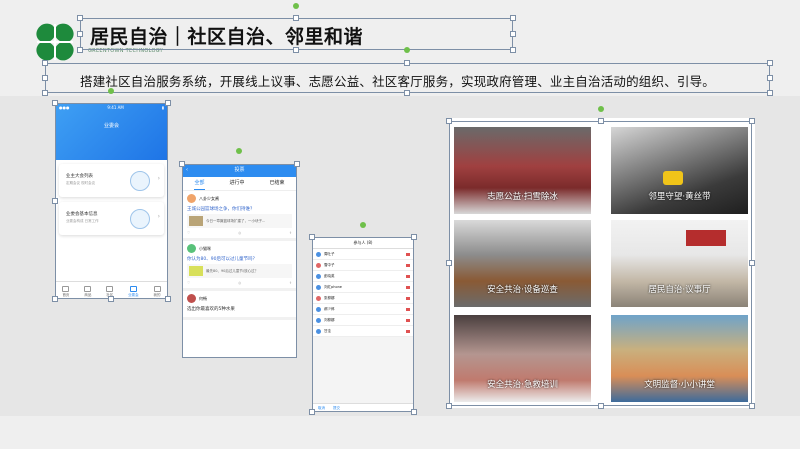 This screenshot has width=800, height=449. I want to click on page-title: 居民自治｜社区自治、邻里和谐, so click(227, 37).